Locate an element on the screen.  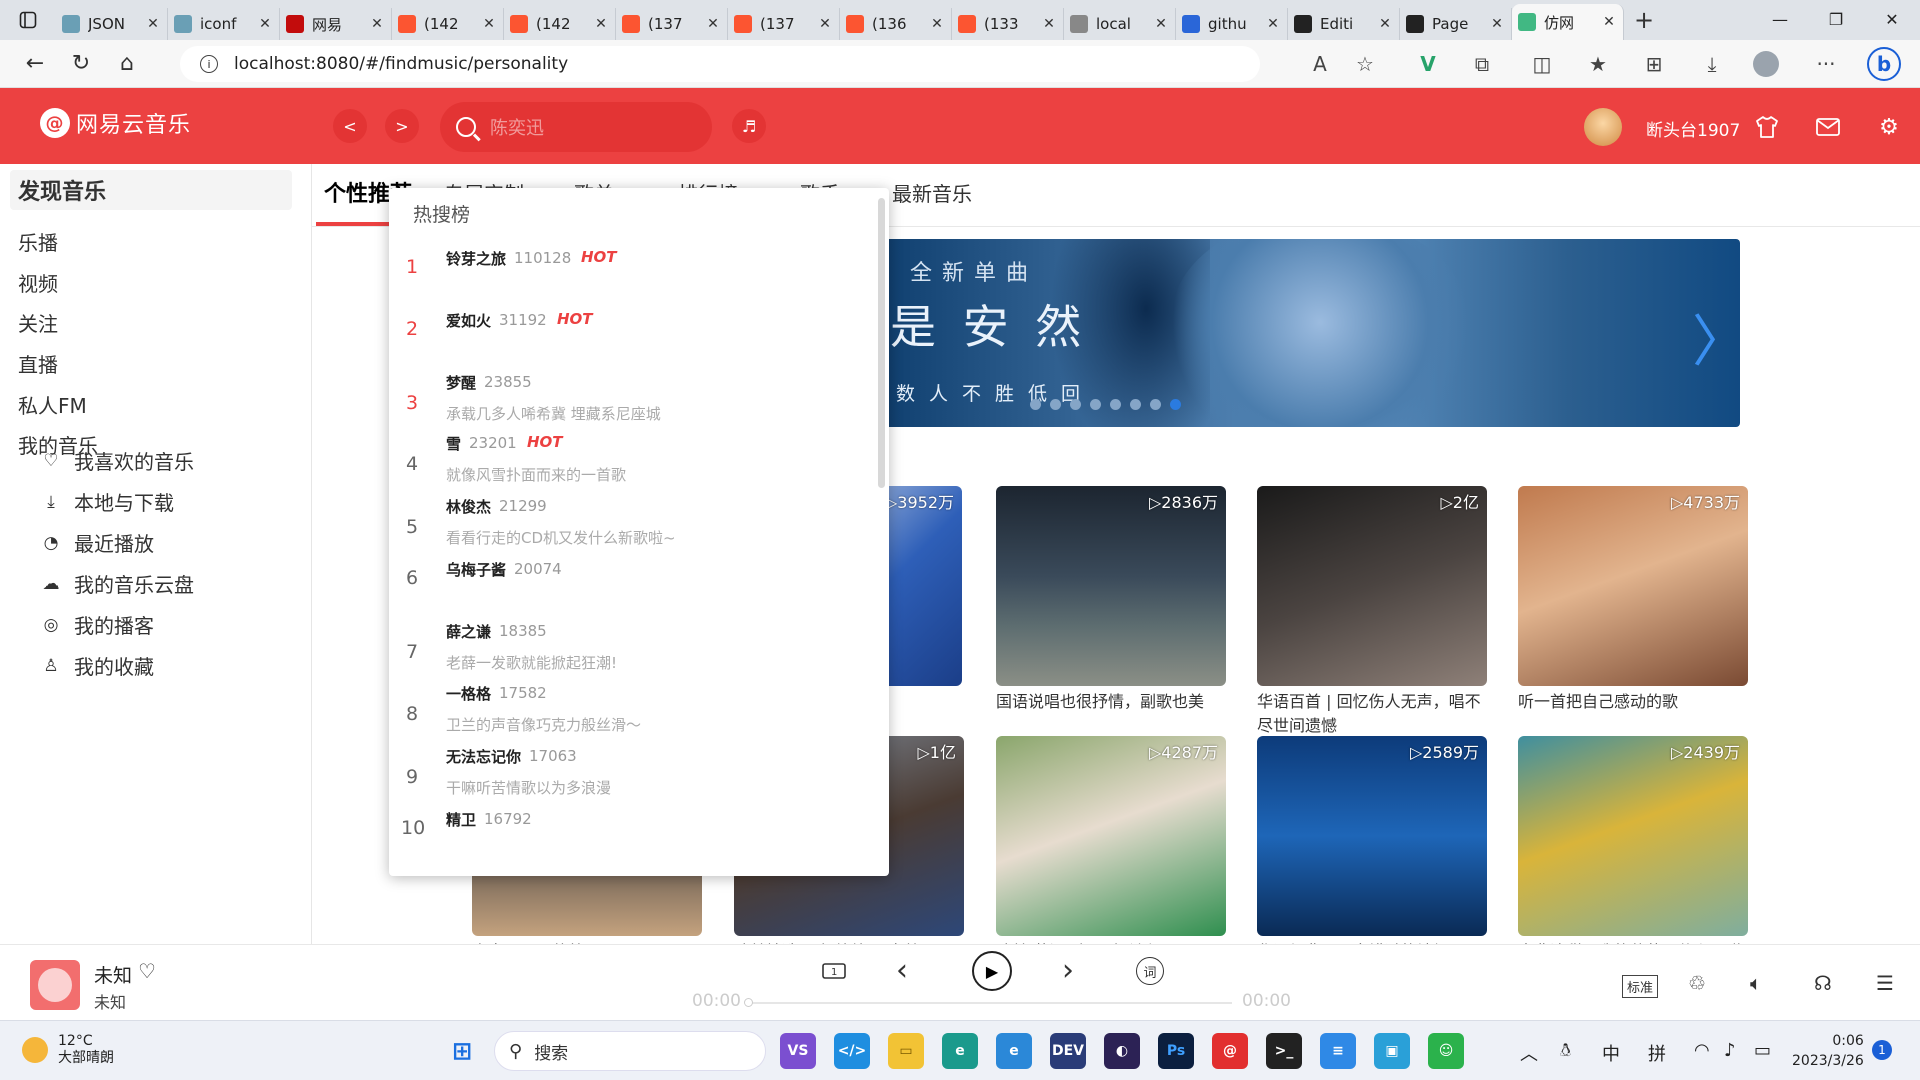
browser-tab: (137 ✕ is located at coordinates (784, 24).